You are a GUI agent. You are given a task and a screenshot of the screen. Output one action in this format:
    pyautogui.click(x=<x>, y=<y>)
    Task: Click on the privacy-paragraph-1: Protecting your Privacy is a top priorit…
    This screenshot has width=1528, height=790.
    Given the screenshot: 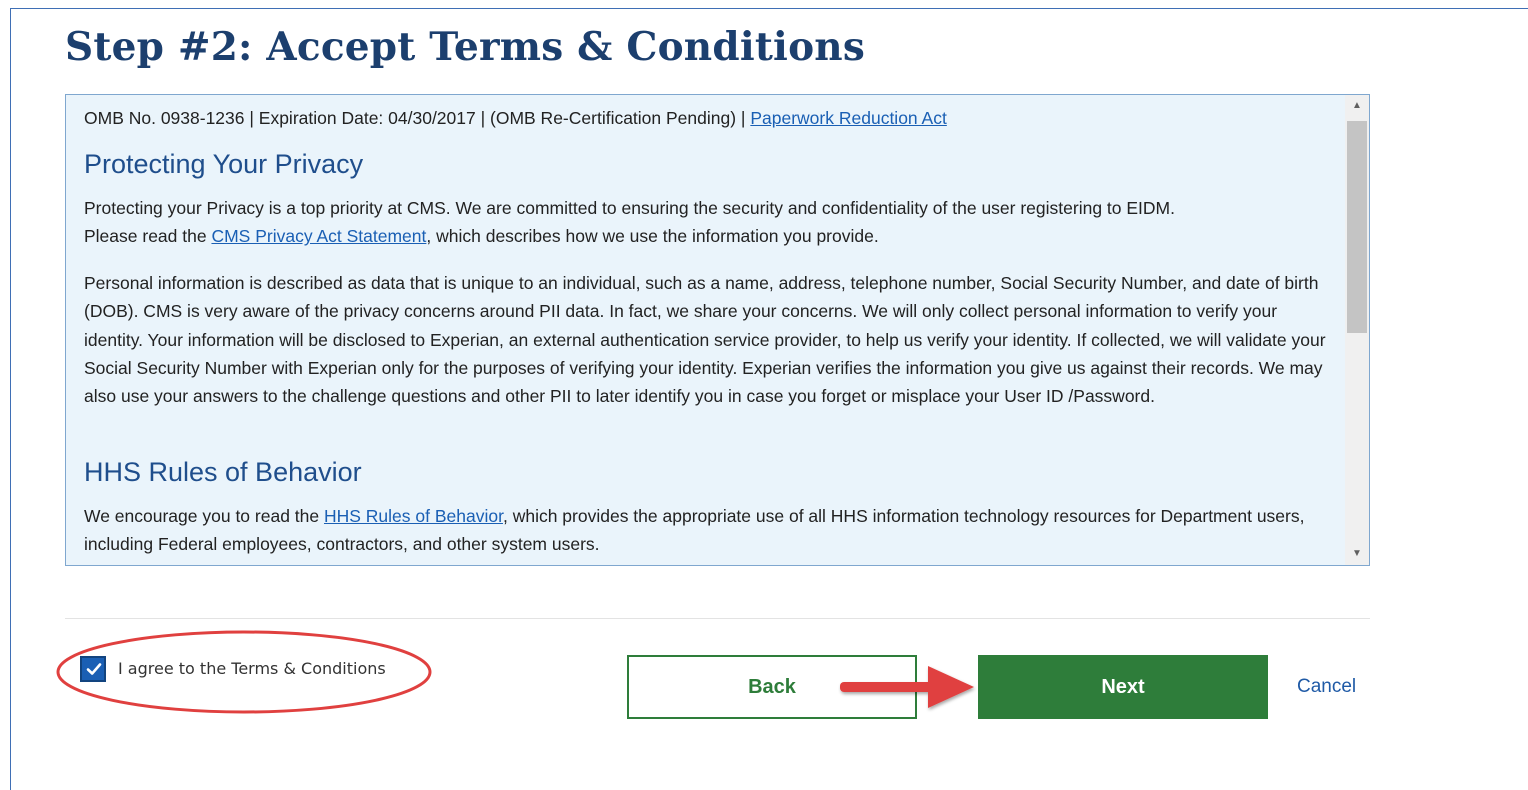 What is the action you would take?
    pyautogui.click(x=709, y=222)
    